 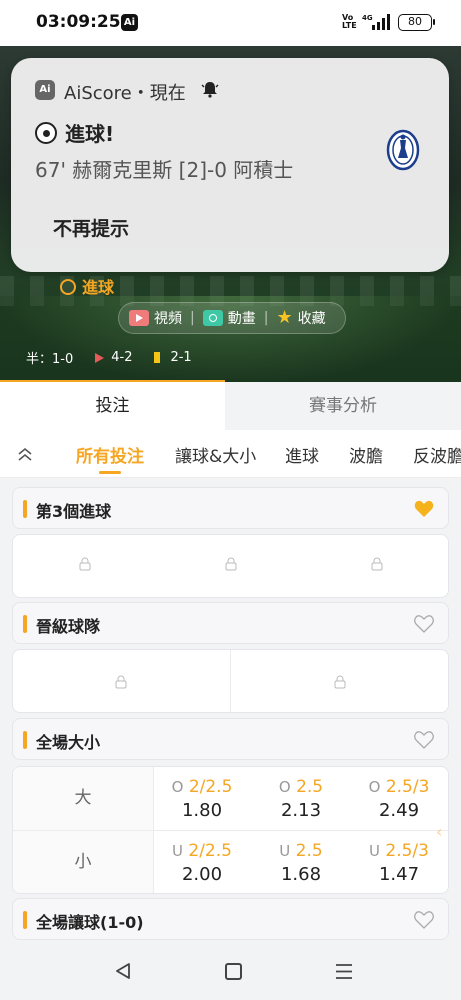 What do you see at coordinates (168, 319) in the screenshot?
I see `video-label: 視頻` at bounding box center [168, 319].